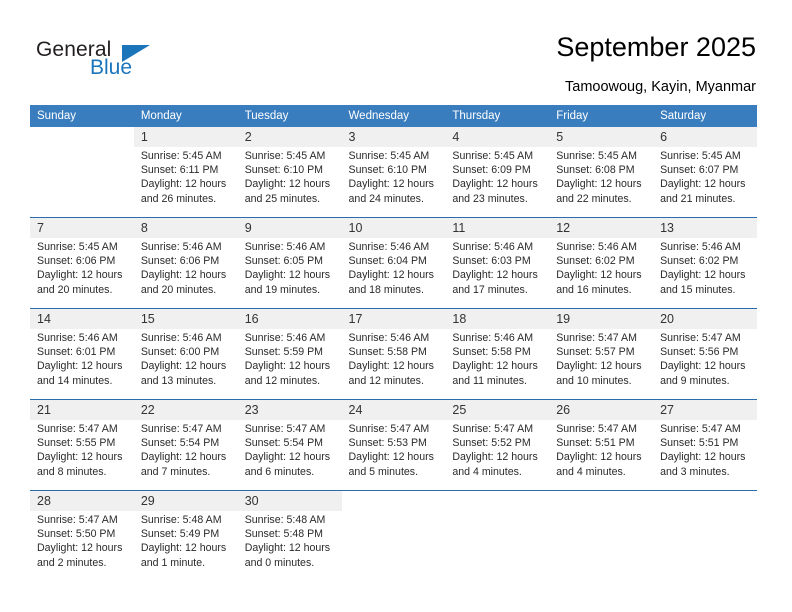  Describe the element at coordinates (699, 443) in the screenshot. I see `day-detail-line: Sunset: 5:51 PM` at that location.